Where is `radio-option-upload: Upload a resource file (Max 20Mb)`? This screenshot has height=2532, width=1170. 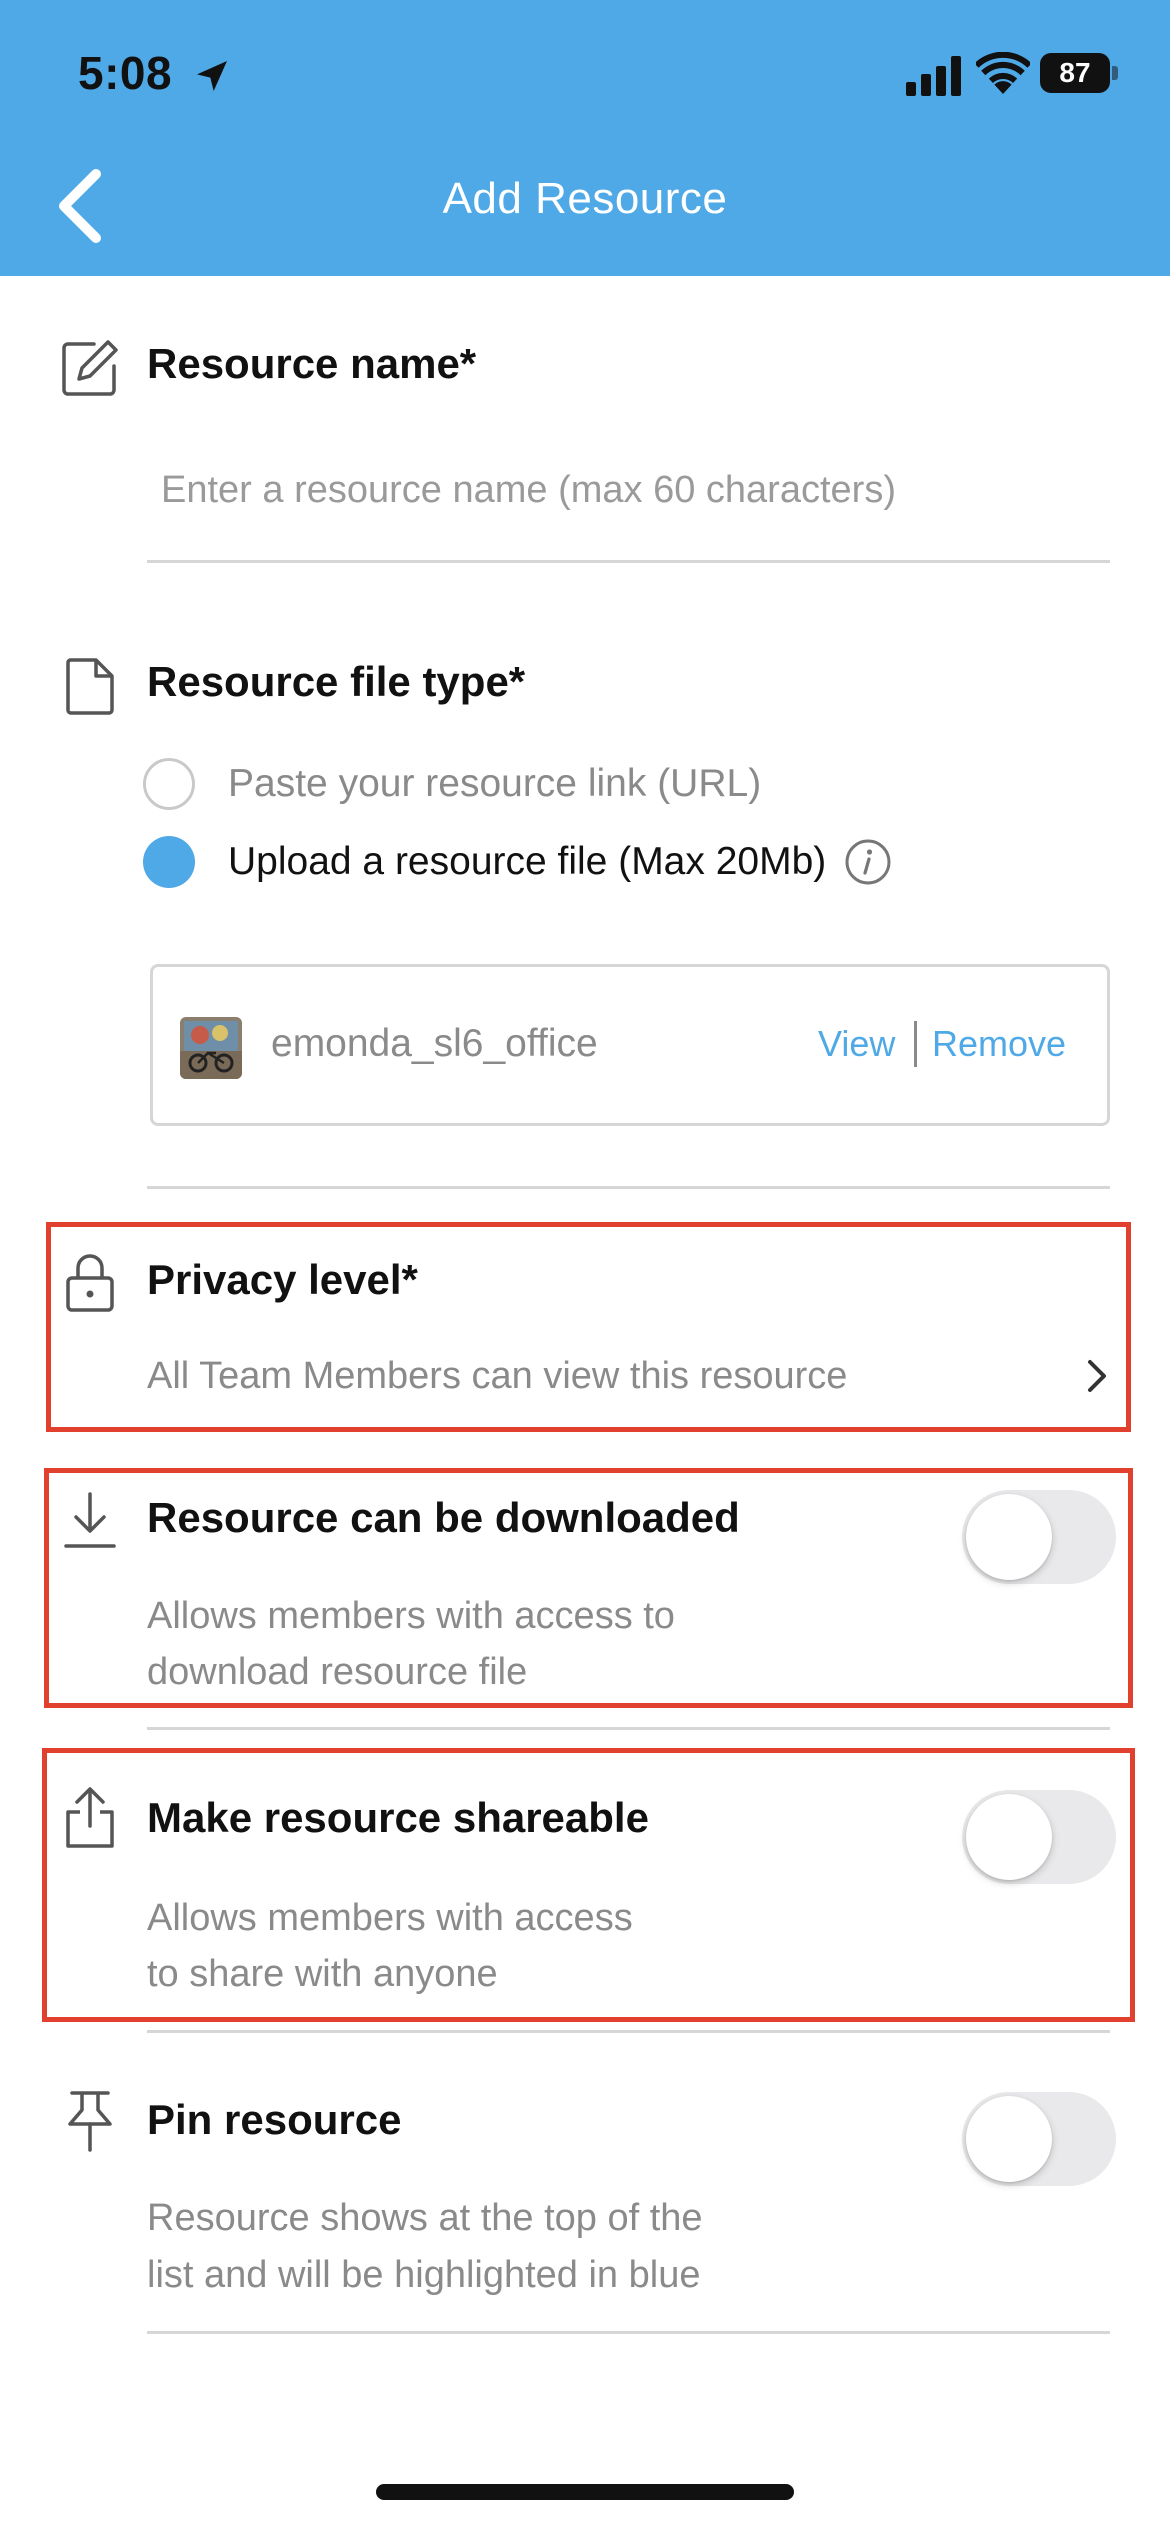
radio-option-upload: Upload a resource file (Max 20Mb) is located at coordinates (517, 862).